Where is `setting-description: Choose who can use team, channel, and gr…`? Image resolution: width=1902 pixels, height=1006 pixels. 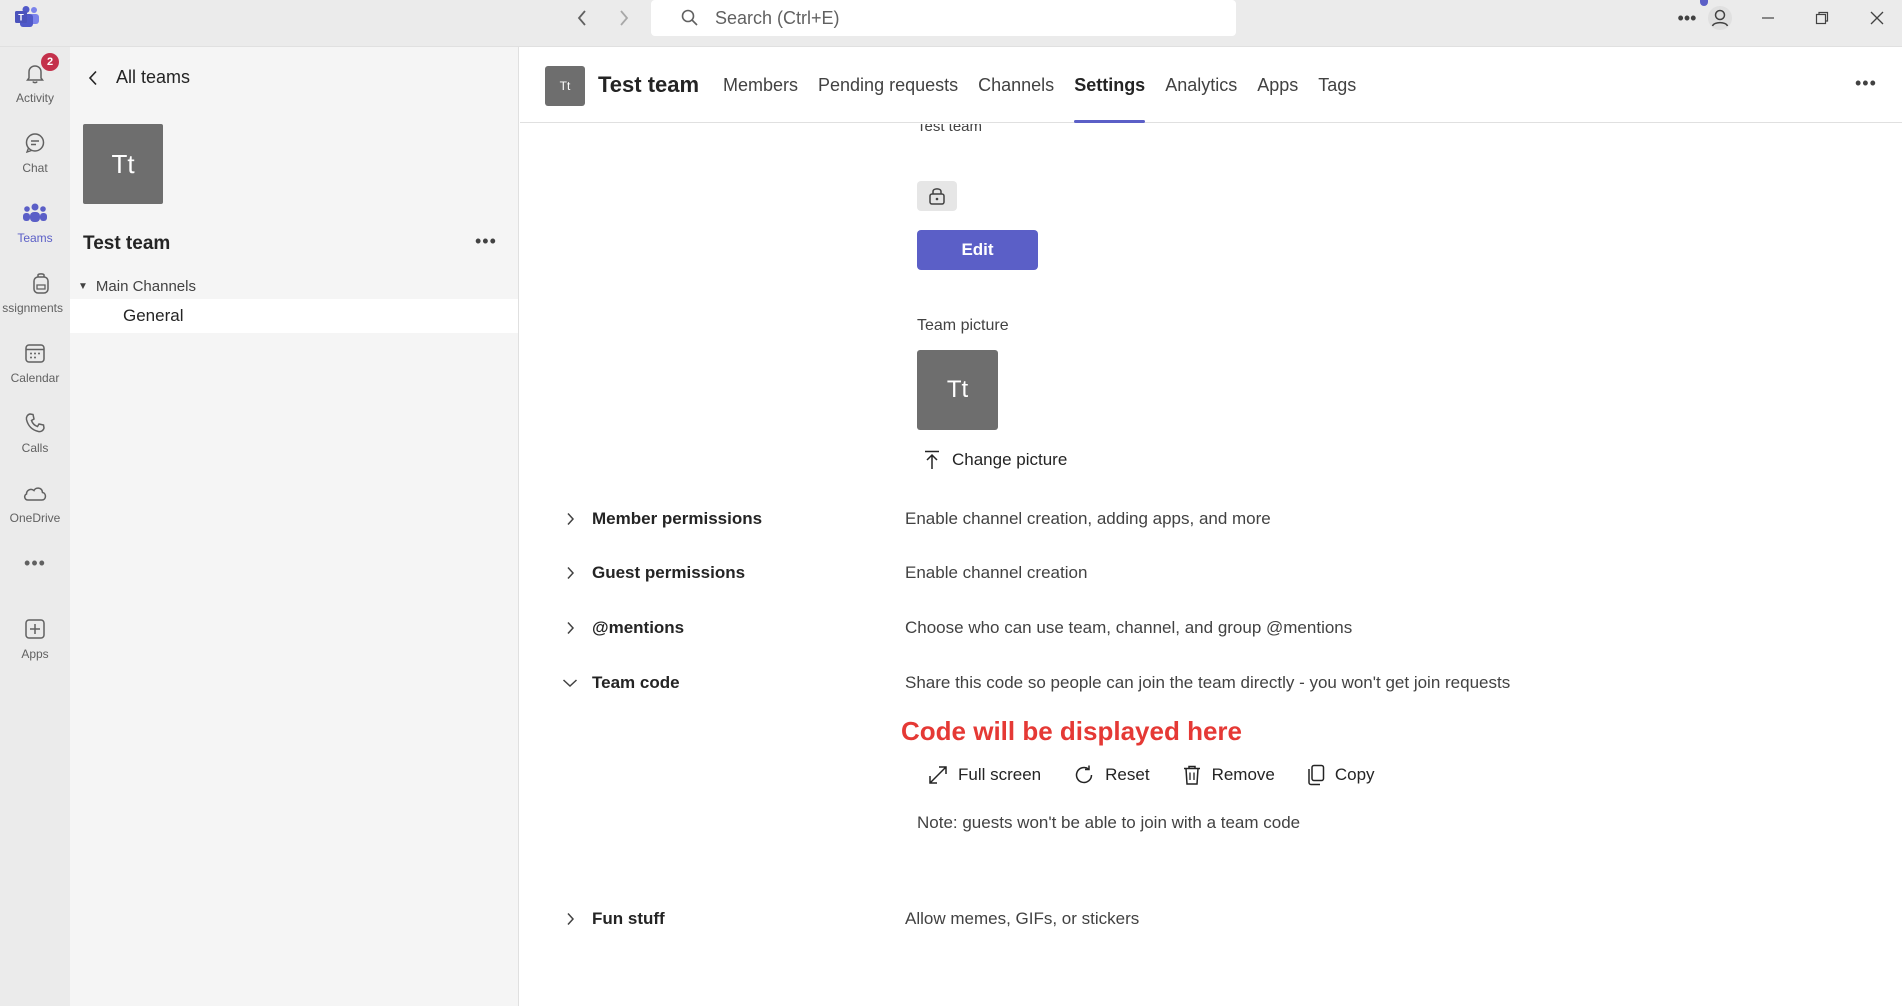 setting-description: Choose who can use team, channel, and gr… is located at coordinates (1129, 627).